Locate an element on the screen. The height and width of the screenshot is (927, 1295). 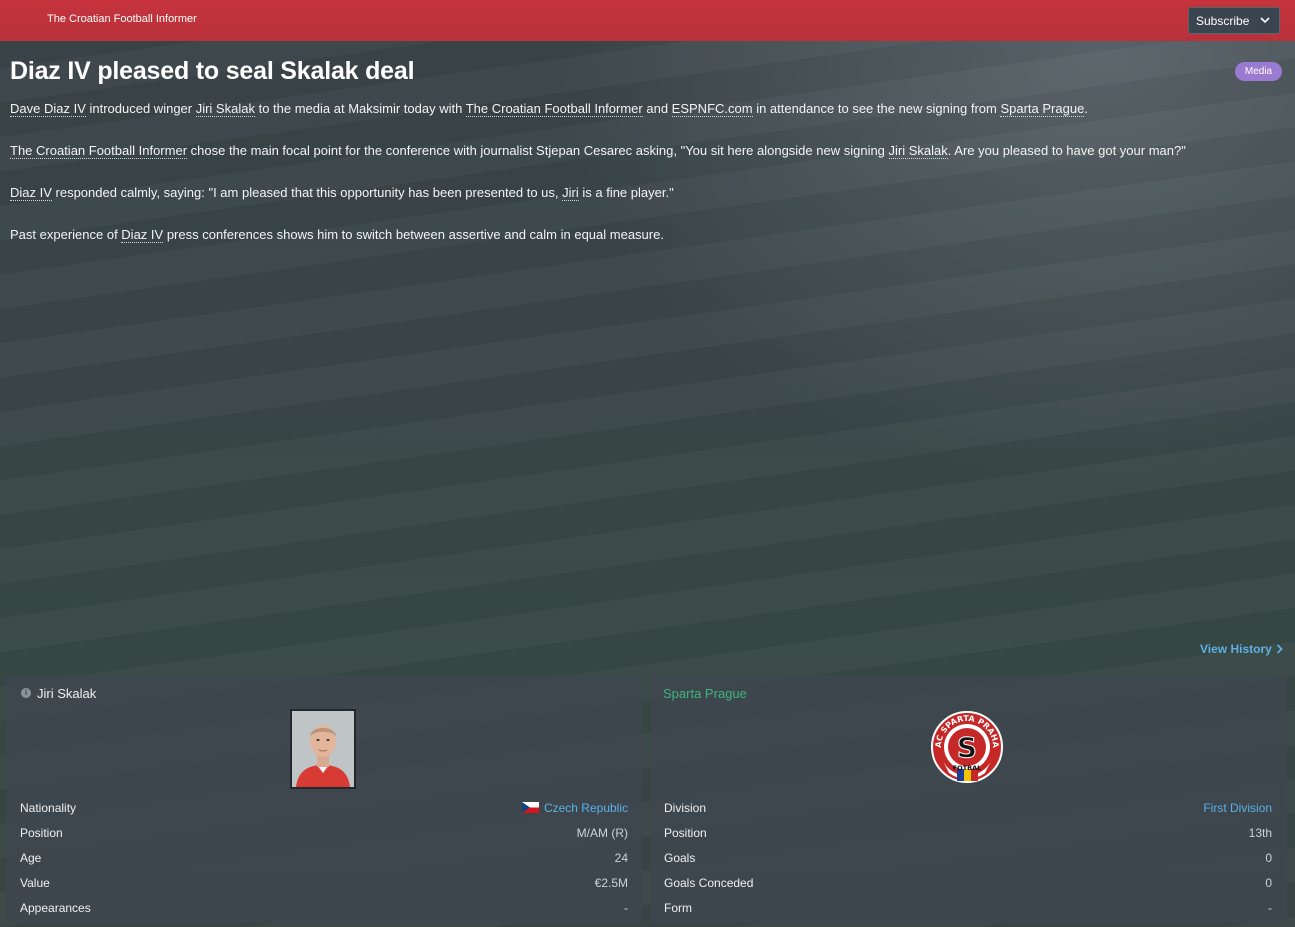
category-badge: Media is located at coordinates (1258, 71).